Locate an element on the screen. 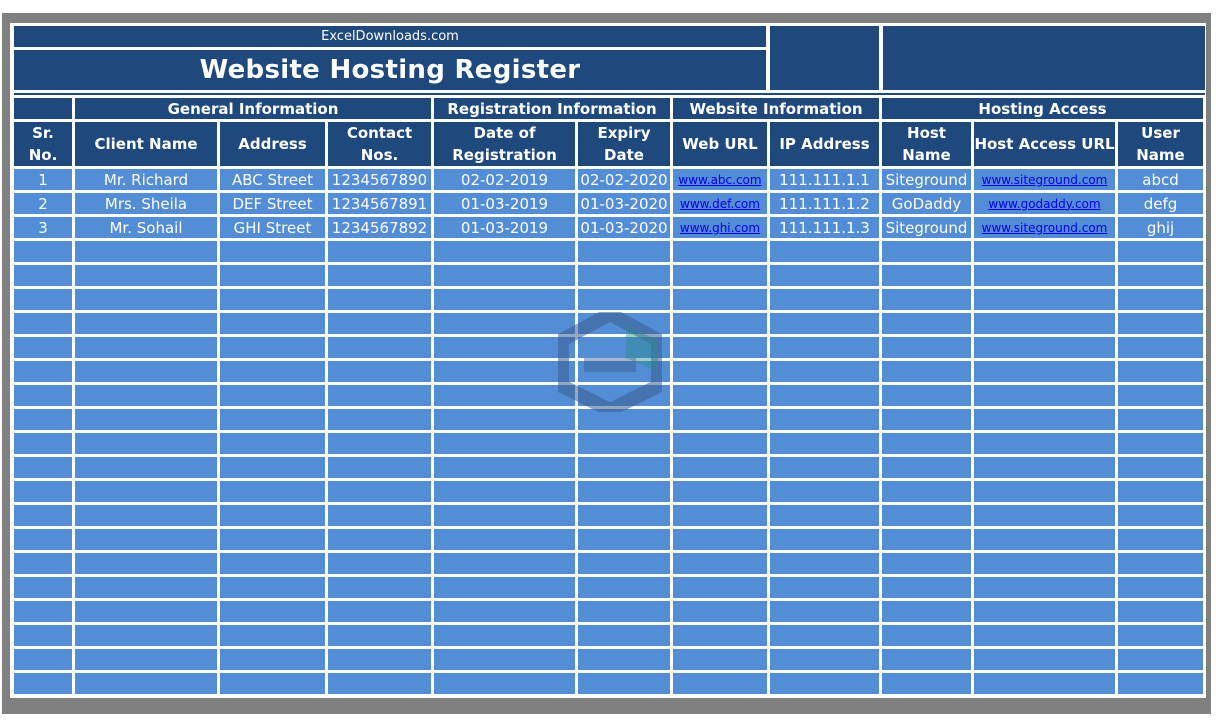 The height and width of the screenshot is (727, 1220). table-cell-ip-address: 111.111.1.1 is located at coordinates (824, 179).